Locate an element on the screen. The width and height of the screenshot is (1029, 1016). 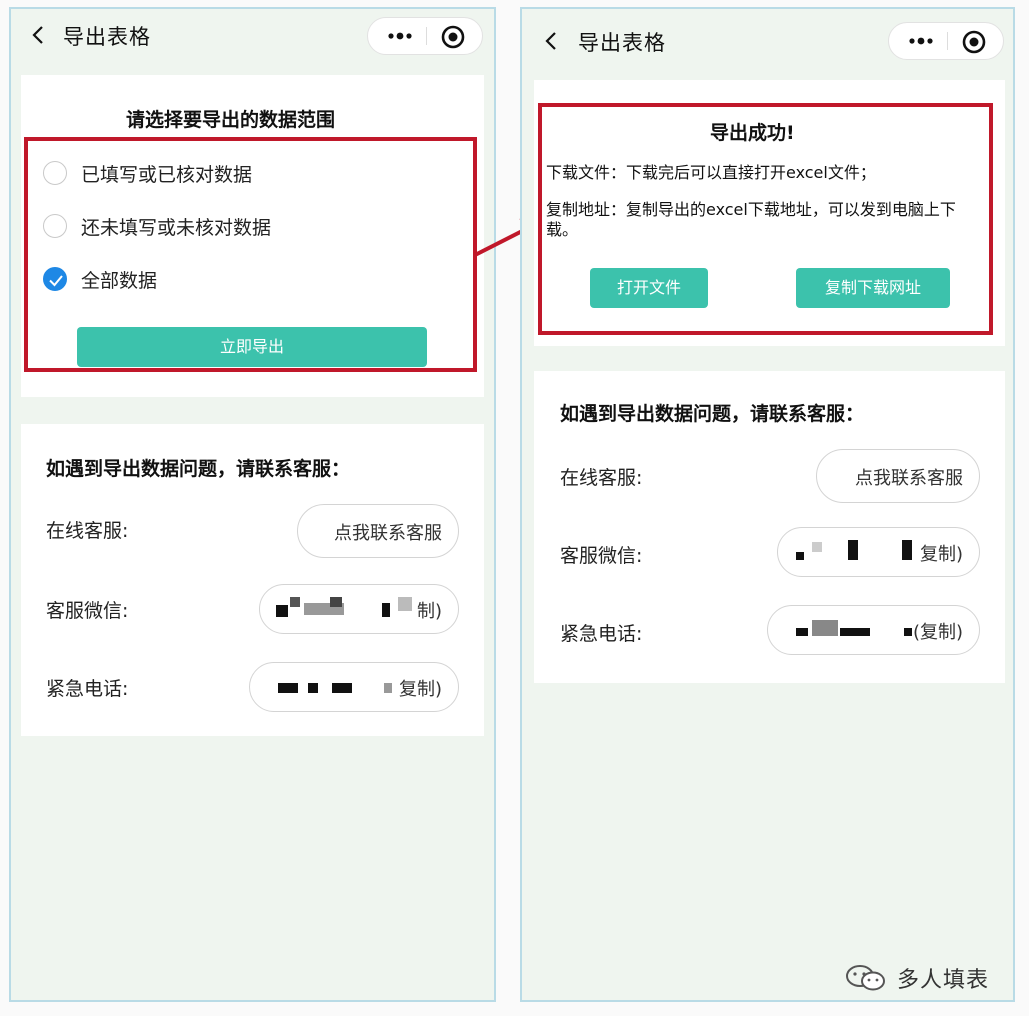
copy-label: 制) is located at coordinates (429, 611).